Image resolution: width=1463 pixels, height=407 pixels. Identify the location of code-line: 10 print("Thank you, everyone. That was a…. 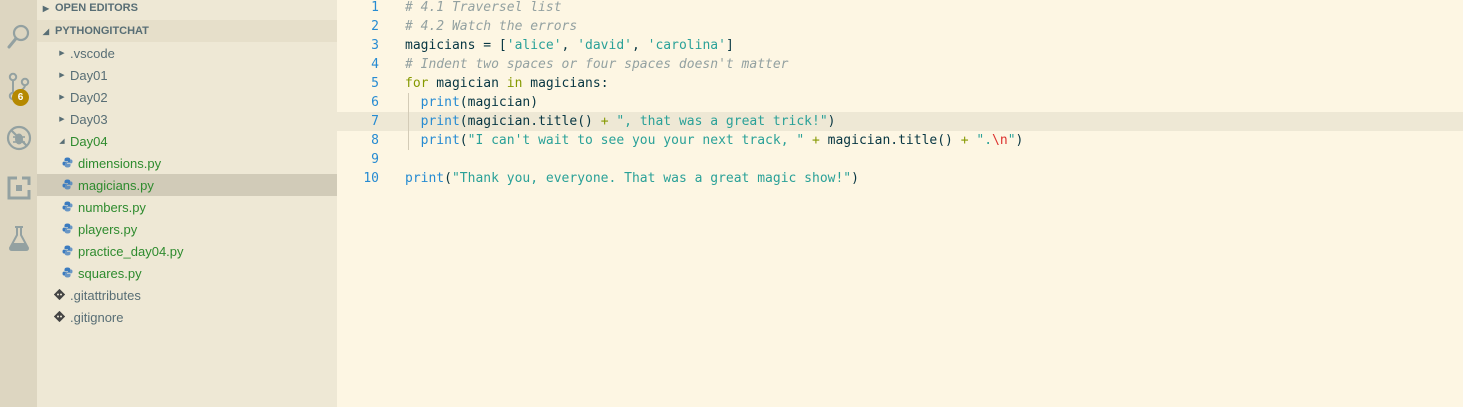
(900, 178).